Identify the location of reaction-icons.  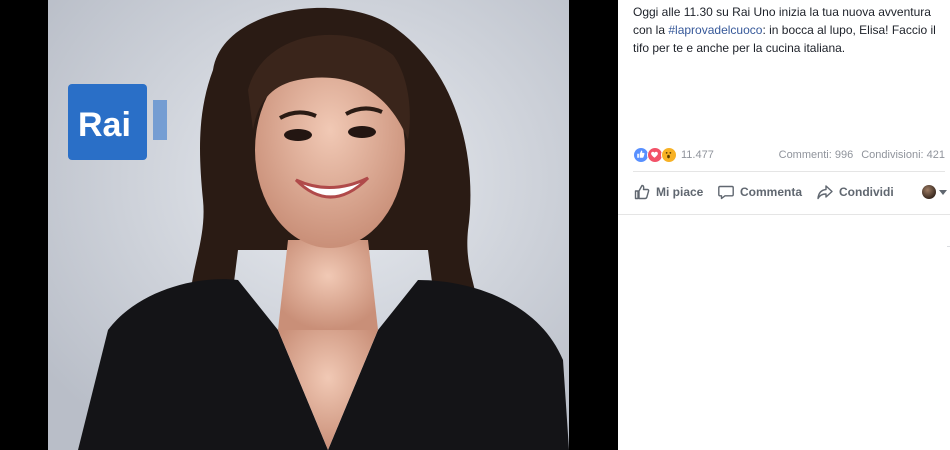
(657, 155).